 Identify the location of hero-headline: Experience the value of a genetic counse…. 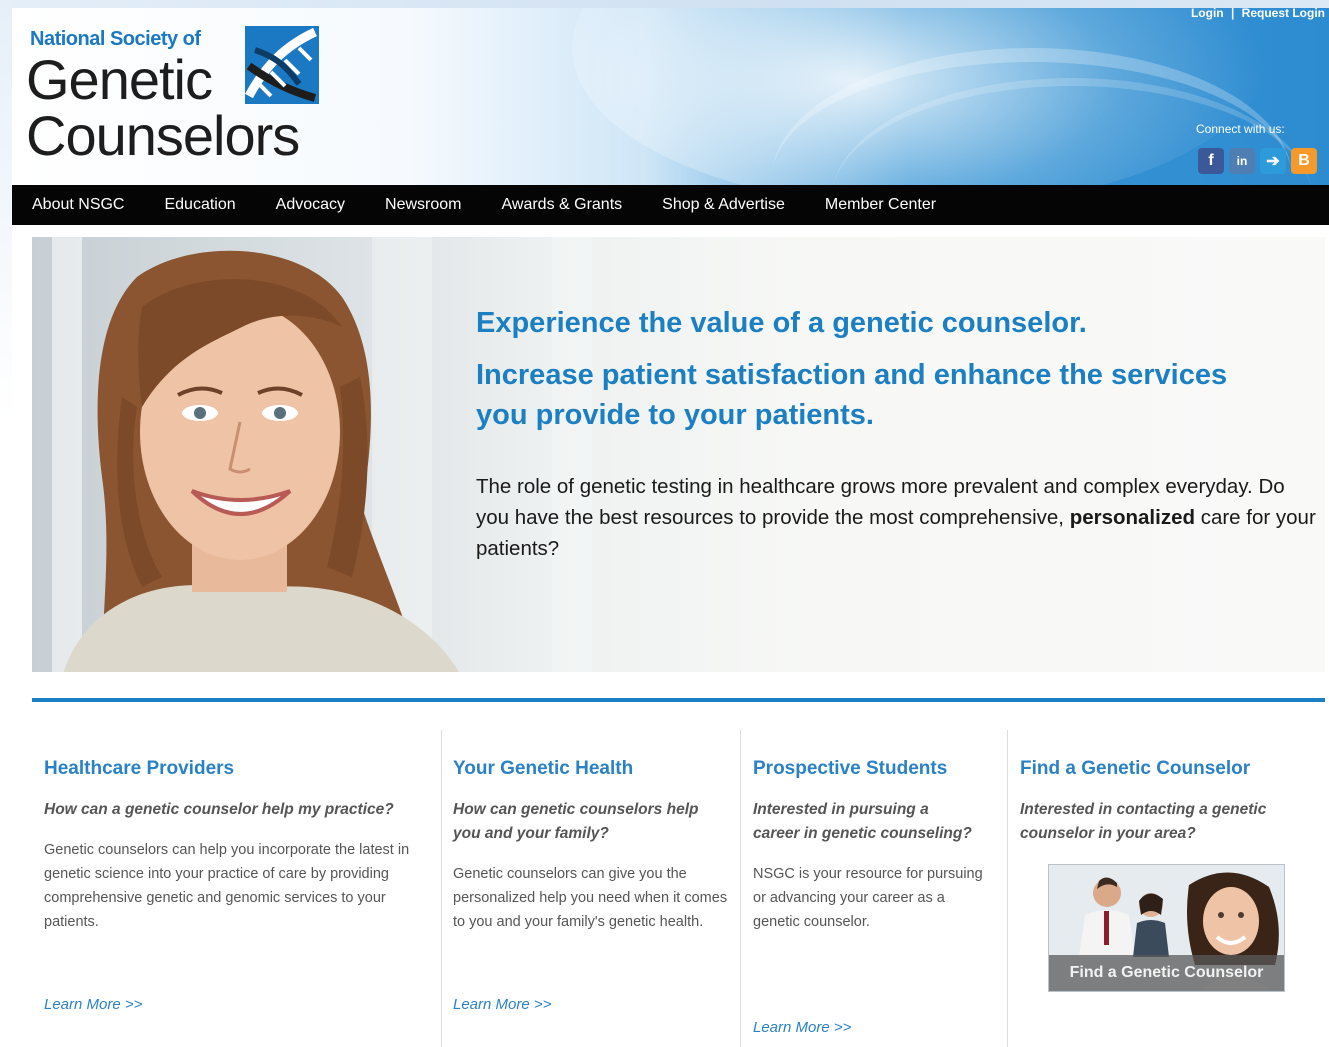
(781, 323).